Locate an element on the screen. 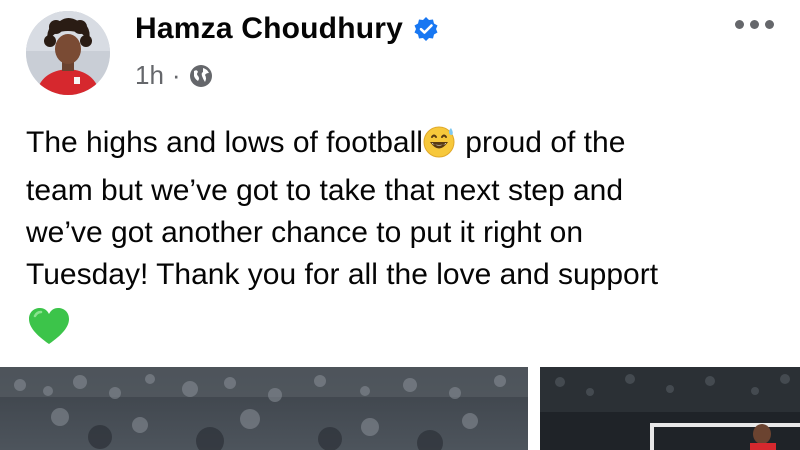 Image resolution: width=800 pixels, height=450 pixels. grinning-sweat-icon is located at coordinates (440, 147).